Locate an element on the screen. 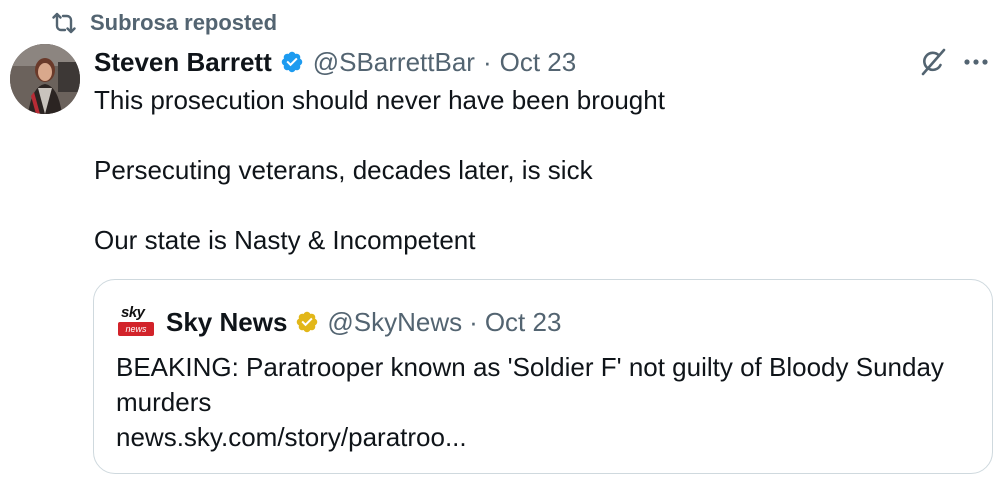  sky-logo-word: sky is located at coordinates (133, 312).